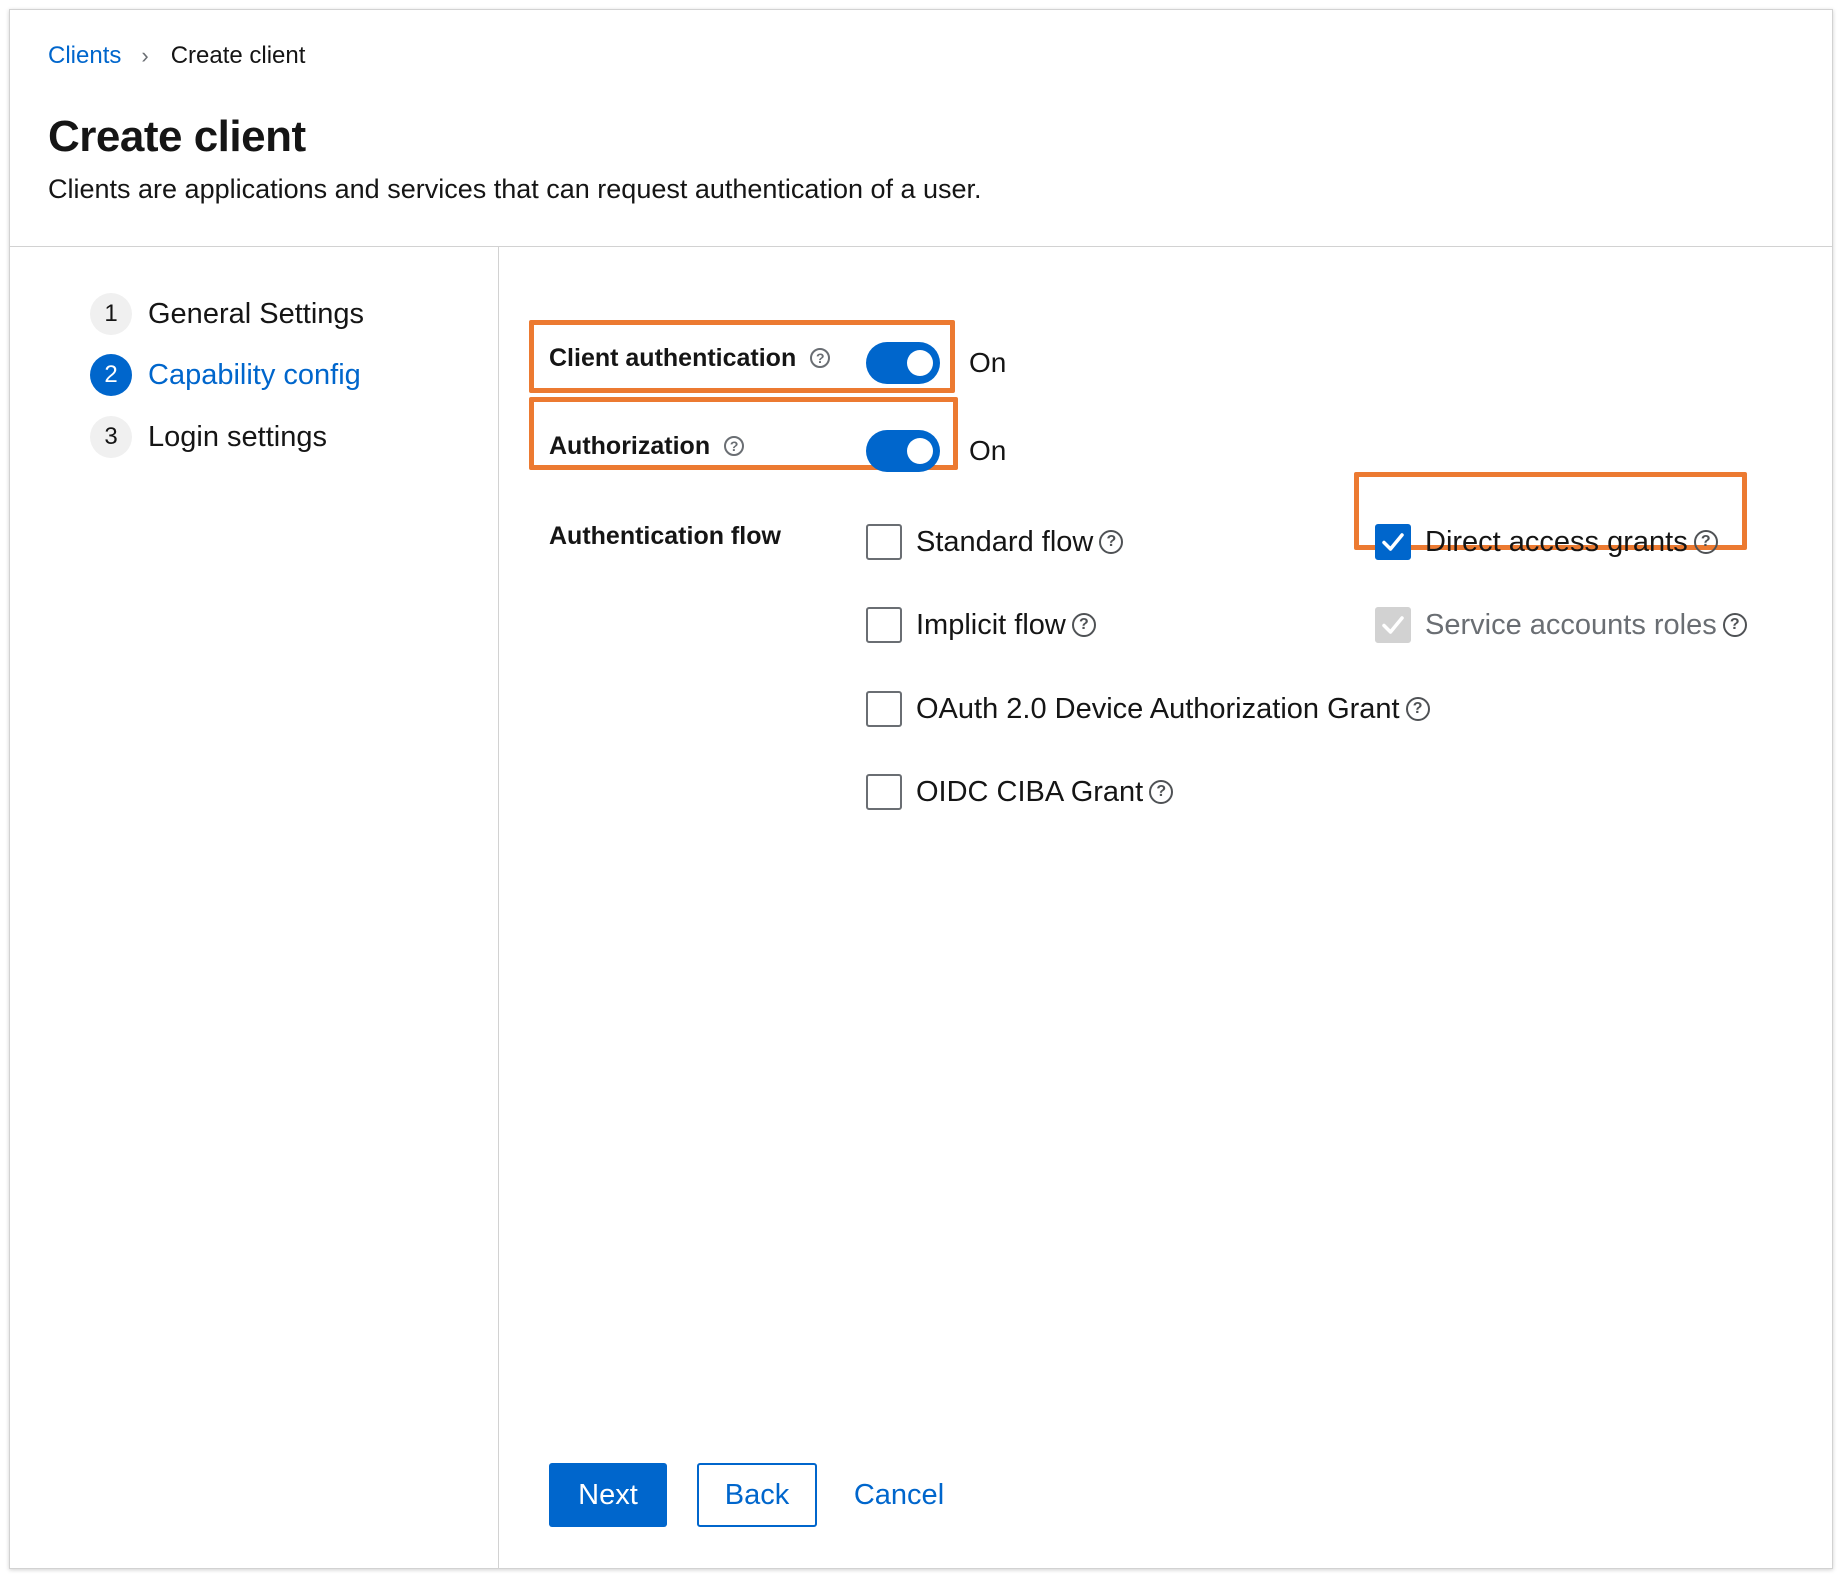 This screenshot has width=1844, height=1580. I want to click on wizard-step-general-settings: 1 General Settings, so click(227, 314).